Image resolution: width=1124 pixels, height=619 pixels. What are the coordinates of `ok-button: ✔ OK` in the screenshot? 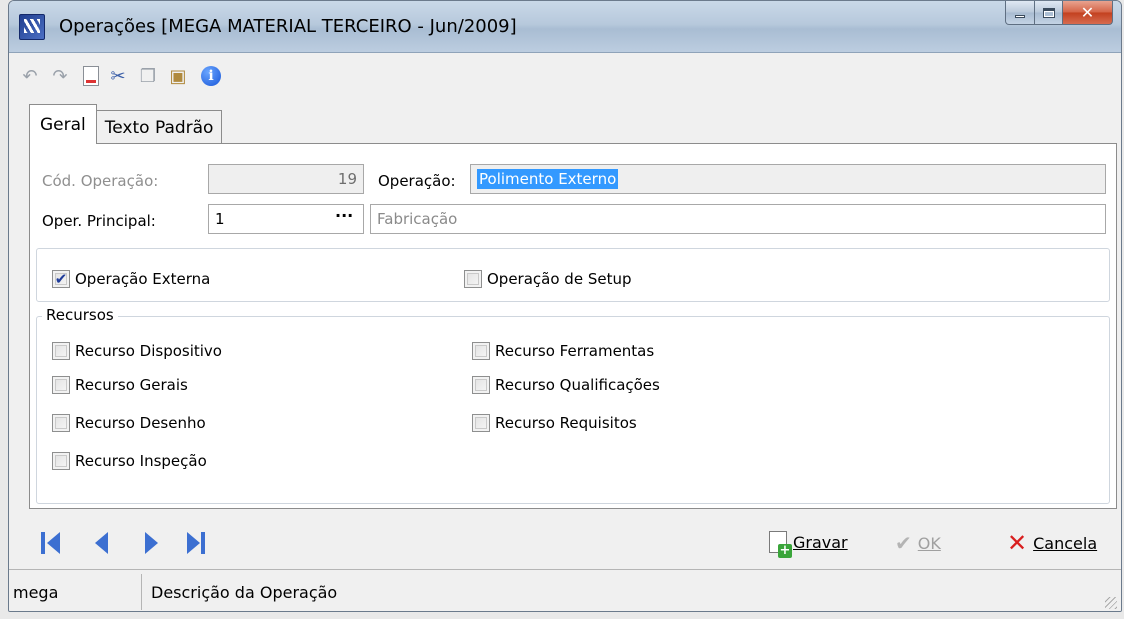 It's located at (918, 543).